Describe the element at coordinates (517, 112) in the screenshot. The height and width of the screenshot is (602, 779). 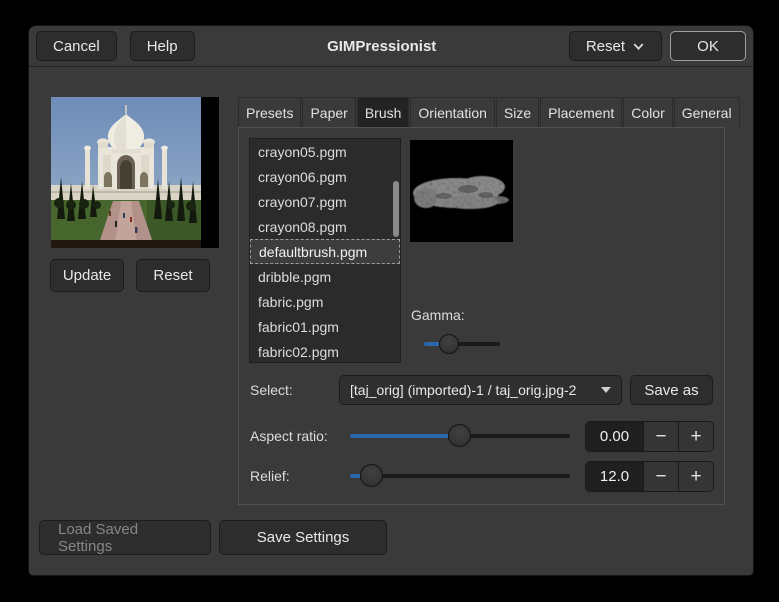
I see `tab-size: Size` at that location.